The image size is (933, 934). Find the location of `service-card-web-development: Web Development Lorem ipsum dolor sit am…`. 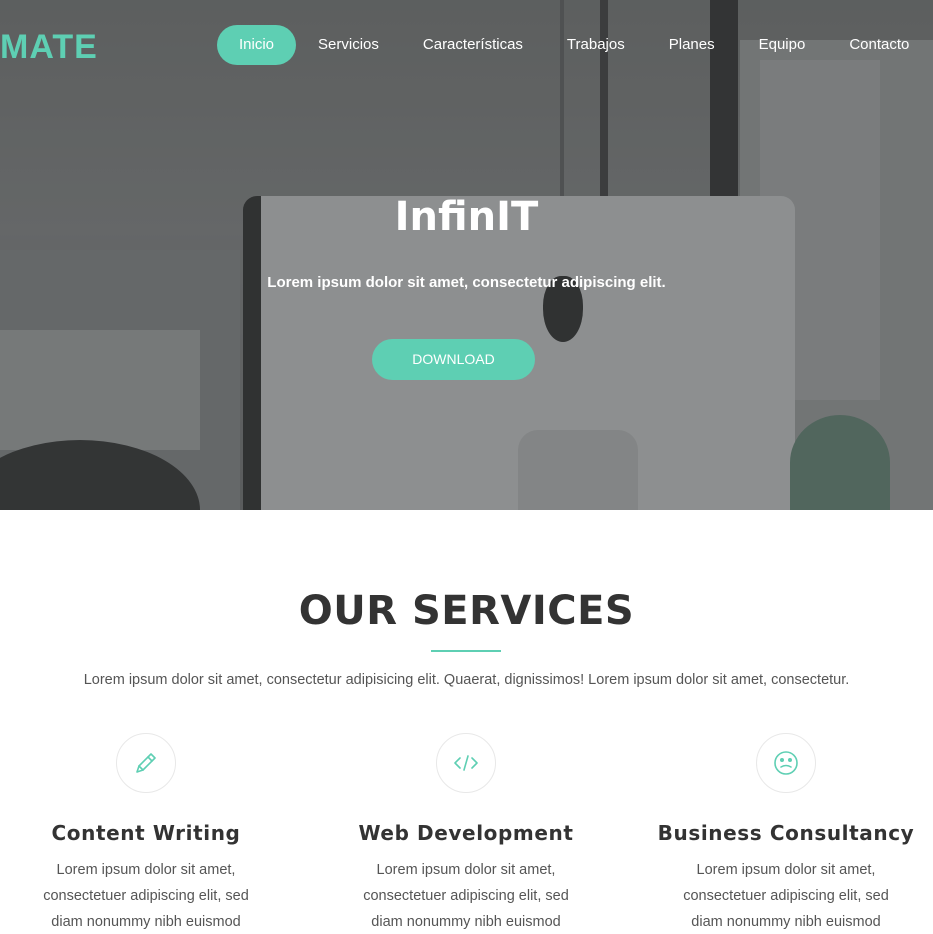

service-card-web-development: Web Development Lorem ipsum dolor sit am… is located at coordinates (466, 833).